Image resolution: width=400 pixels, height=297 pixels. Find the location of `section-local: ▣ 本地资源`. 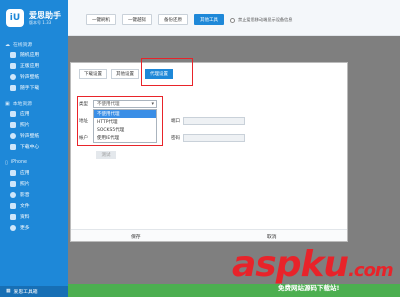

section-local: ▣ 本地资源 is located at coordinates (18, 104).